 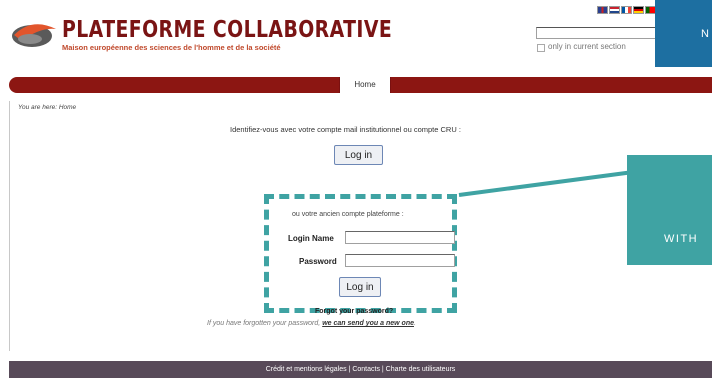 I want to click on forgot-text-prefix: If you have forgotten your password,, so click(x=265, y=323).